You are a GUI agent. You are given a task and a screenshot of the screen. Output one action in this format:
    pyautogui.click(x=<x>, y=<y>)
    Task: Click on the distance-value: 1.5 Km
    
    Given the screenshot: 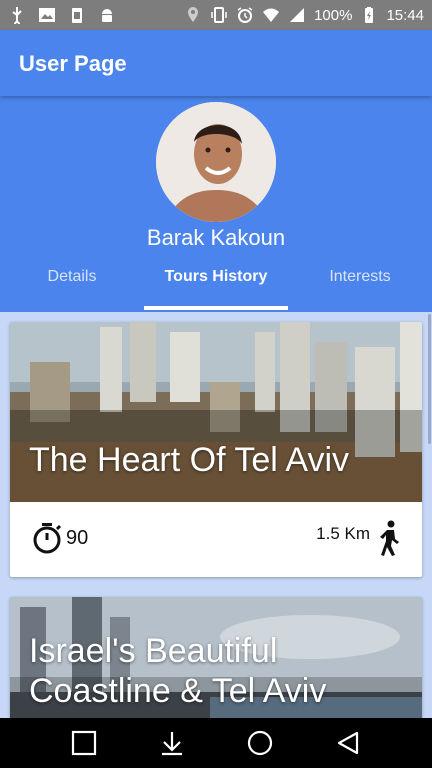 What is the action you would take?
    pyautogui.click(x=343, y=533)
    